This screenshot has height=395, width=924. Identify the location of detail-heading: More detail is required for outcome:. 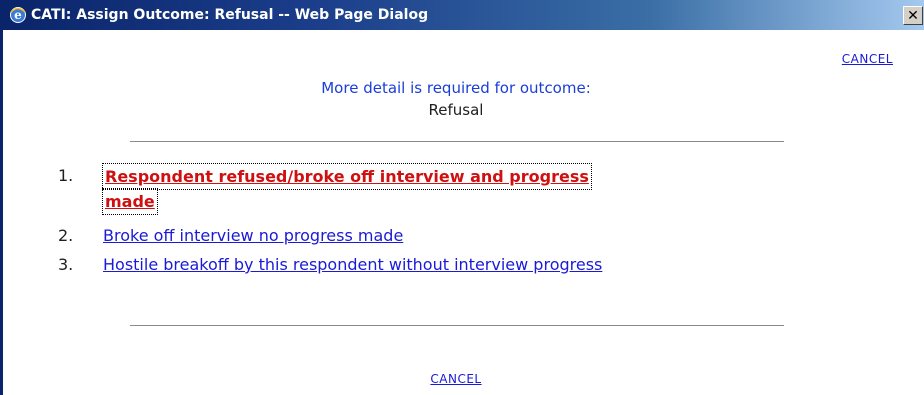
(456, 88).